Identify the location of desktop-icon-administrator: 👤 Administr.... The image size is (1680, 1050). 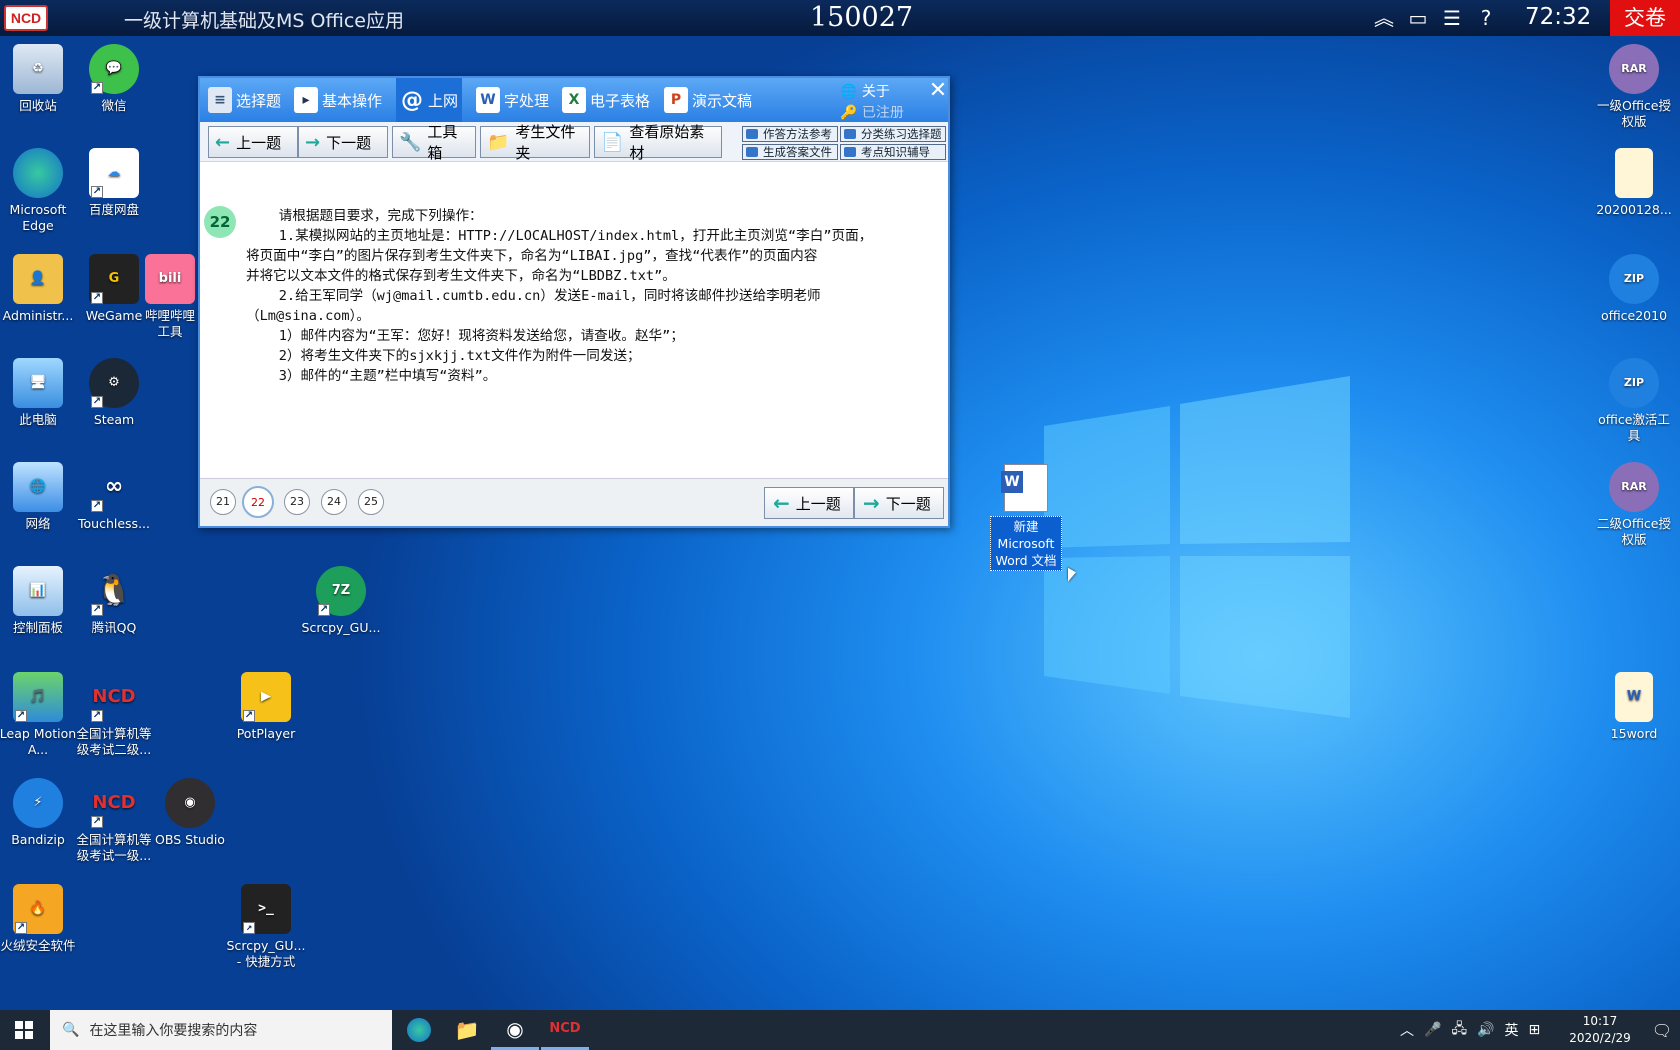
(39, 289).